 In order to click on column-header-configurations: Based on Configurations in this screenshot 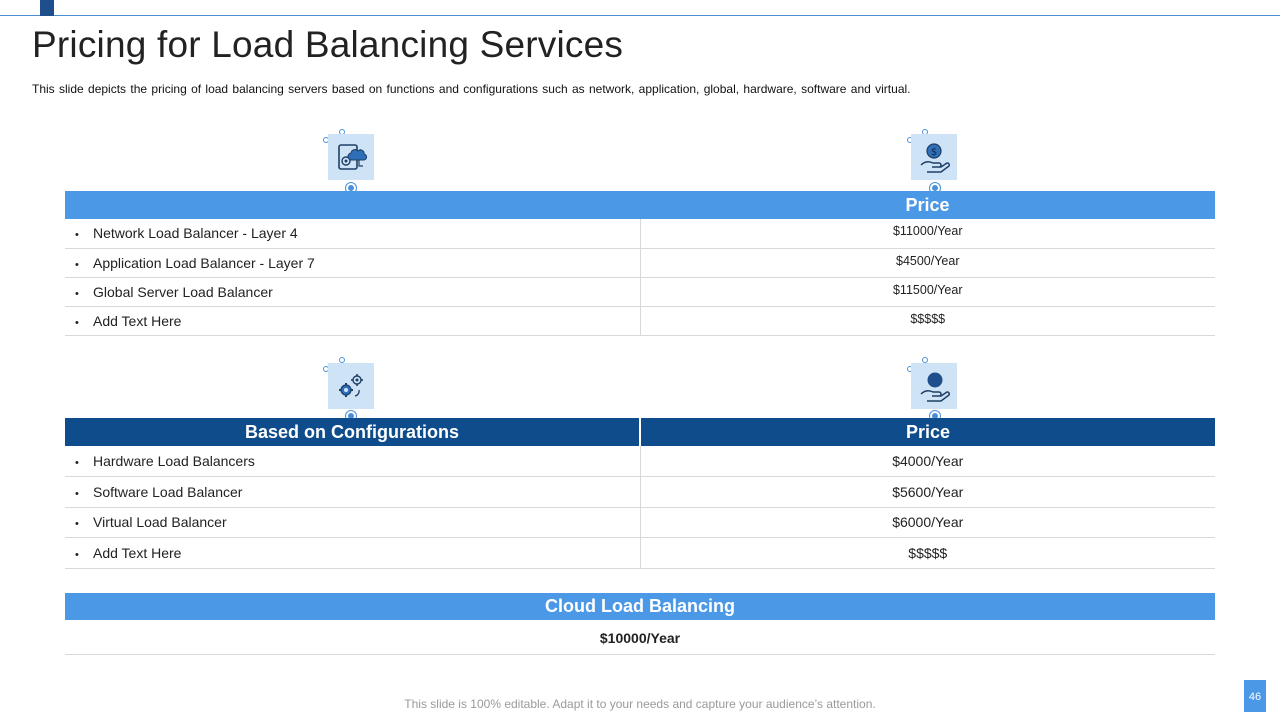, I will do `click(353, 432)`.